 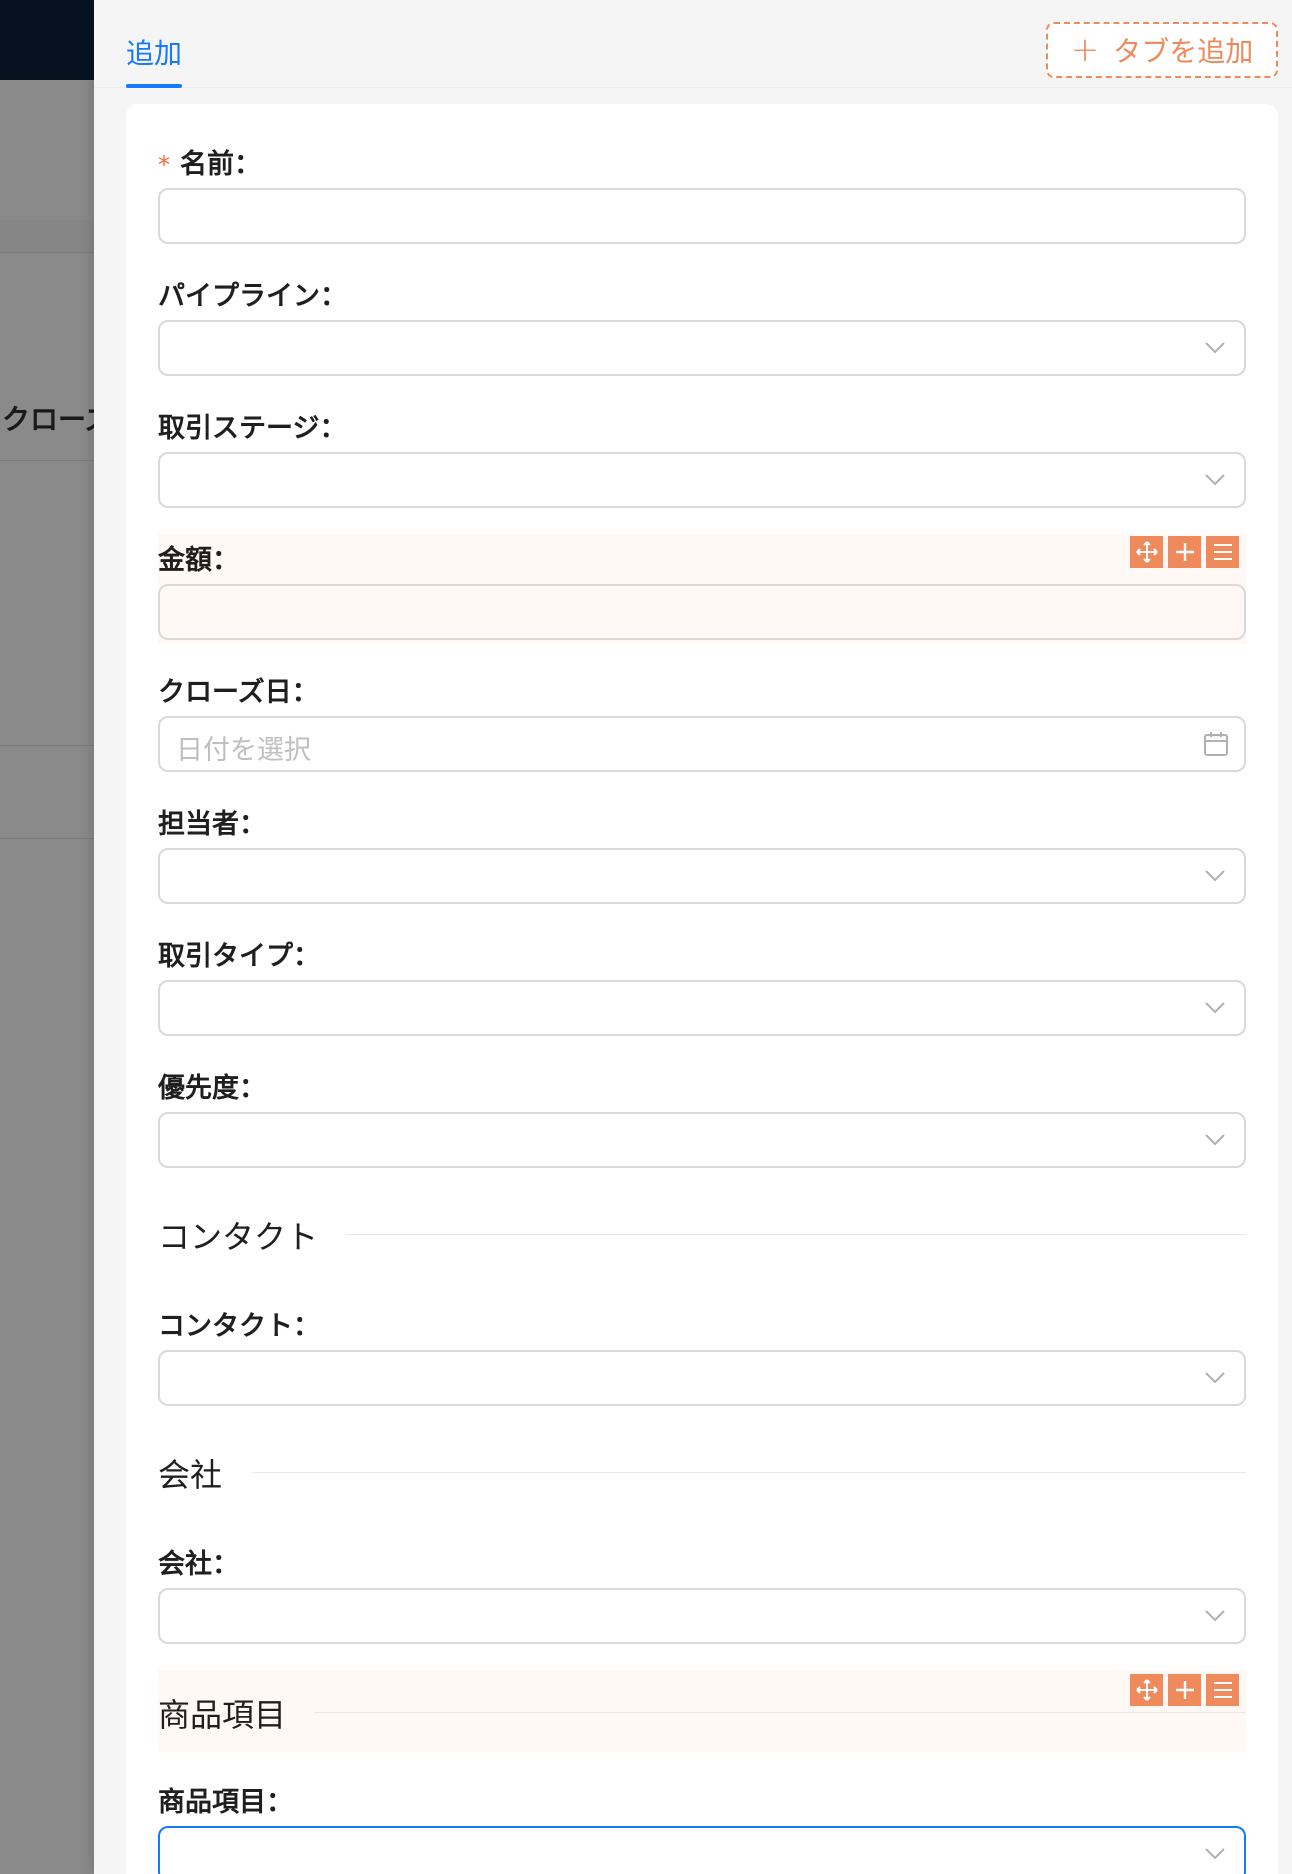 I want to click on deal-type-label: 取引タイプ：, so click(x=239, y=956).